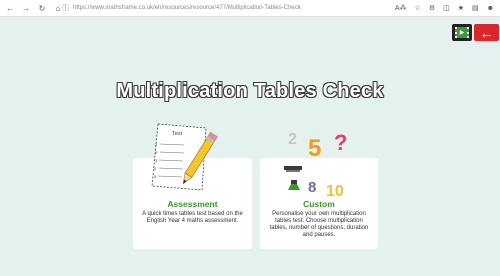  What do you see at coordinates (315, 165) in the screenshot?
I see `numbers-illustration-icon: 2 5 ? 8 10` at bounding box center [315, 165].